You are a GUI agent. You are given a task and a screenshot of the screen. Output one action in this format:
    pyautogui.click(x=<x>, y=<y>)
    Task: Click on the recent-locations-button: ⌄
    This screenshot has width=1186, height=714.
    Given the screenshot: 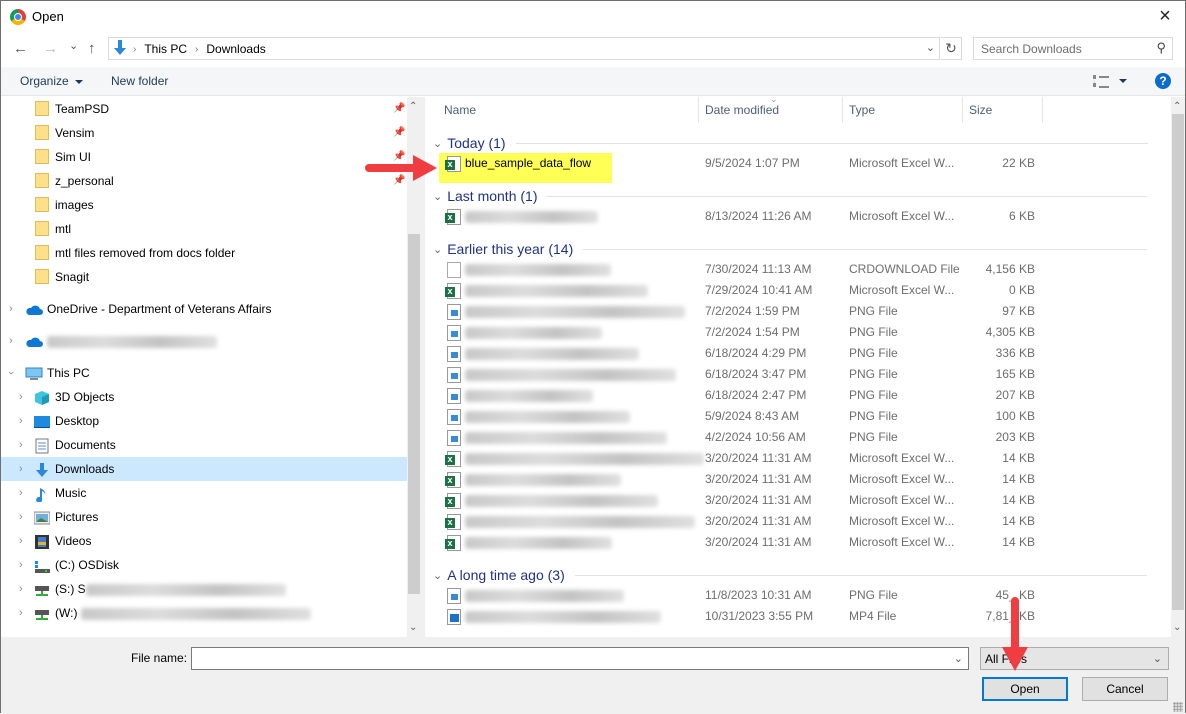 What is the action you would take?
    pyautogui.click(x=73, y=45)
    